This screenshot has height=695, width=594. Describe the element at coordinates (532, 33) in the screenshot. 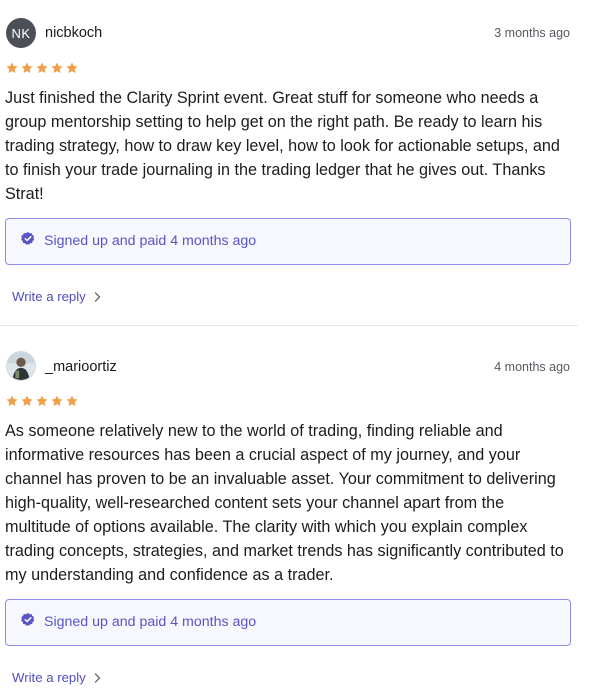

I see `timestamp: 3 months ago` at that location.